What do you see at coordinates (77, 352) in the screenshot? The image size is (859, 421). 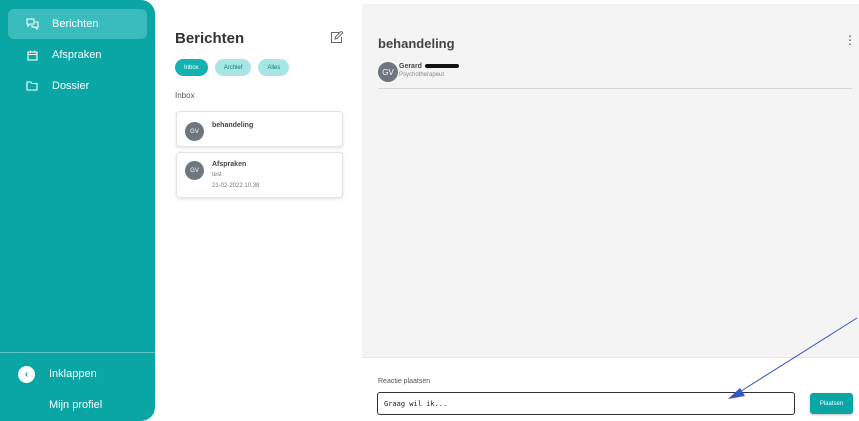 I see `sidebar-divider` at bounding box center [77, 352].